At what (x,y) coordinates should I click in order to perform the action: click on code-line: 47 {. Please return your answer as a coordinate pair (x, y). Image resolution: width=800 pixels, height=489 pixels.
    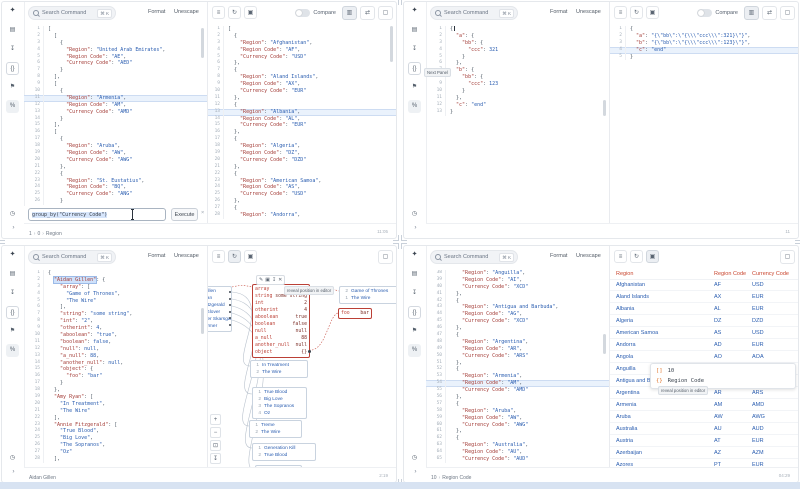
    Looking at the image, I should click on (517, 335).